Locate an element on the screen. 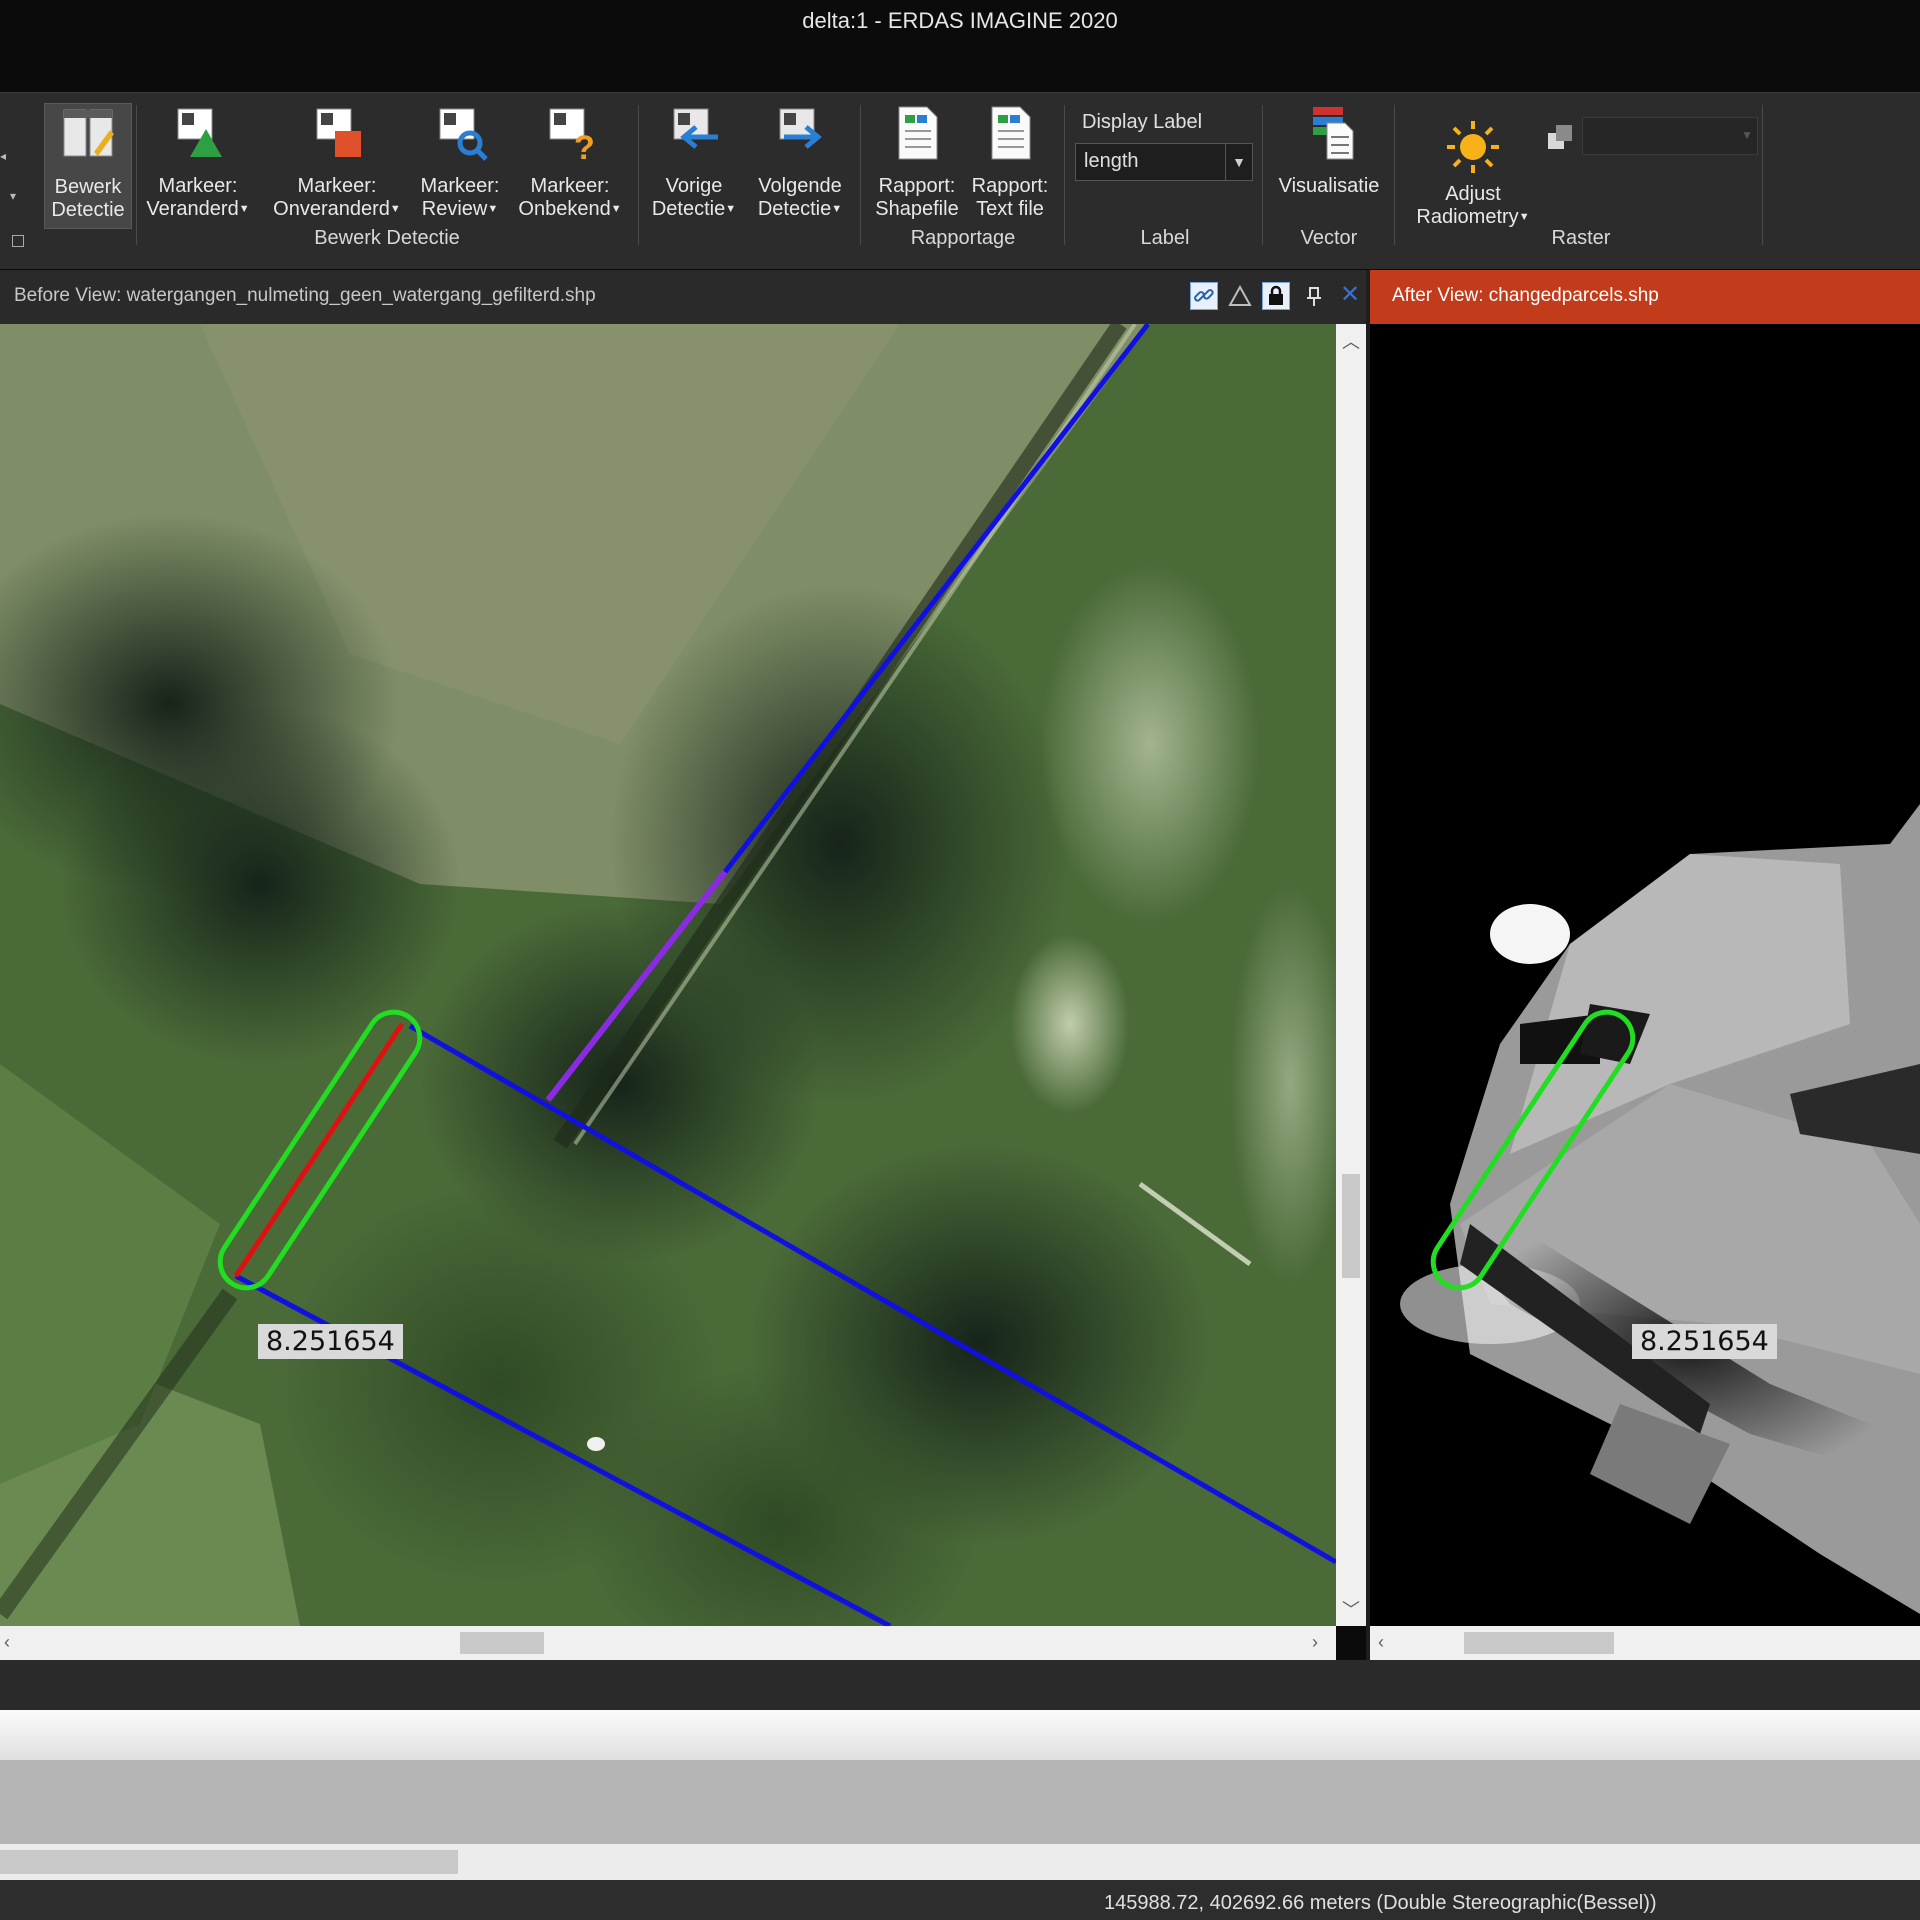  previous-detection-label-2: Detectie is located at coordinates (688, 209).